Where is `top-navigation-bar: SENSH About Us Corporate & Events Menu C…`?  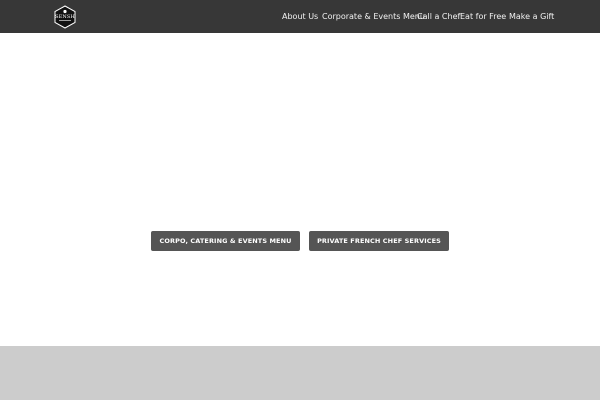 top-navigation-bar: SENSH About Us Corporate & Events Menu C… is located at coordinates (300, 16).